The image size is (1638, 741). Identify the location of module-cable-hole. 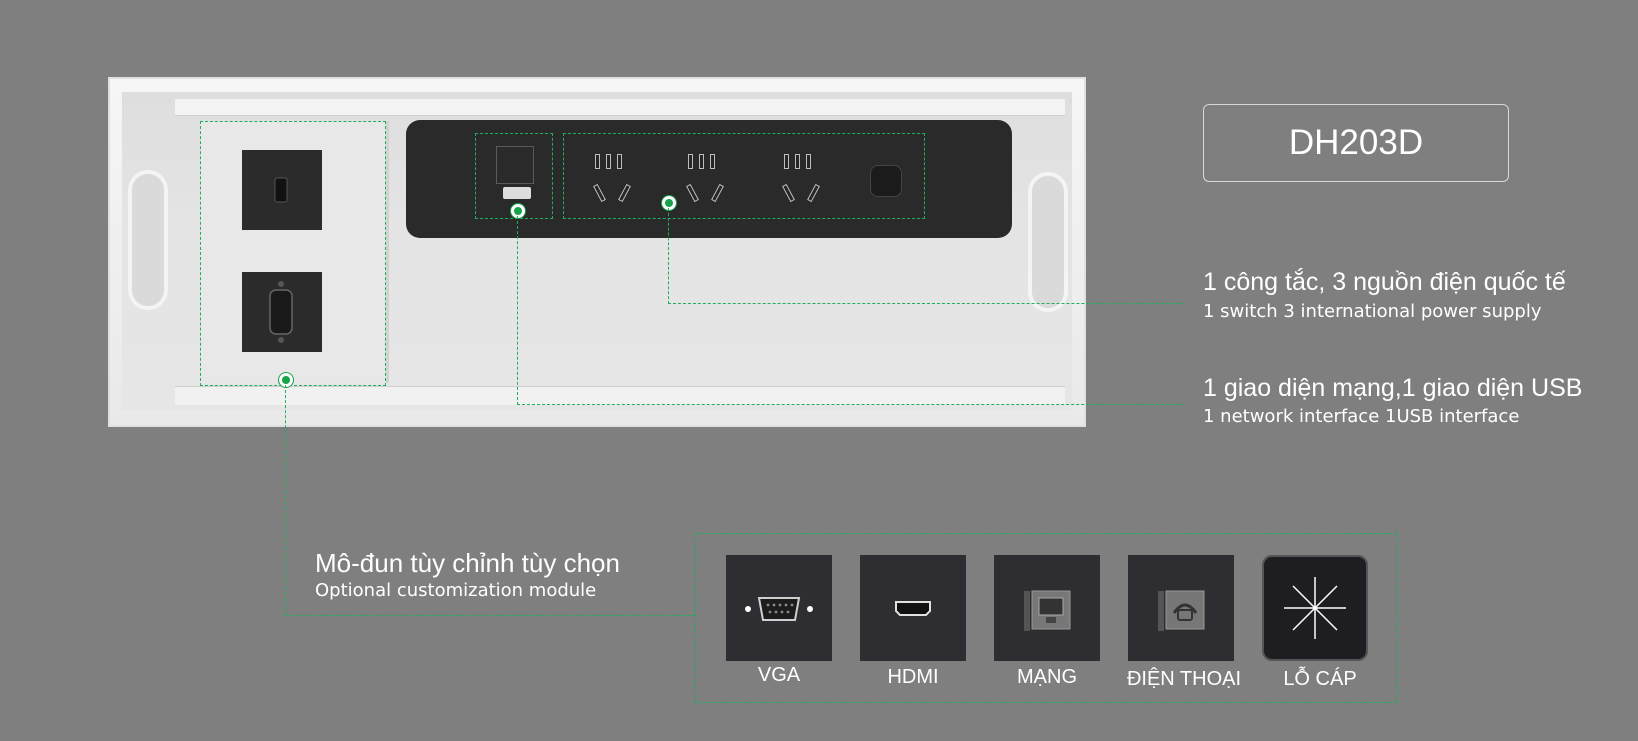
(1315, 608).